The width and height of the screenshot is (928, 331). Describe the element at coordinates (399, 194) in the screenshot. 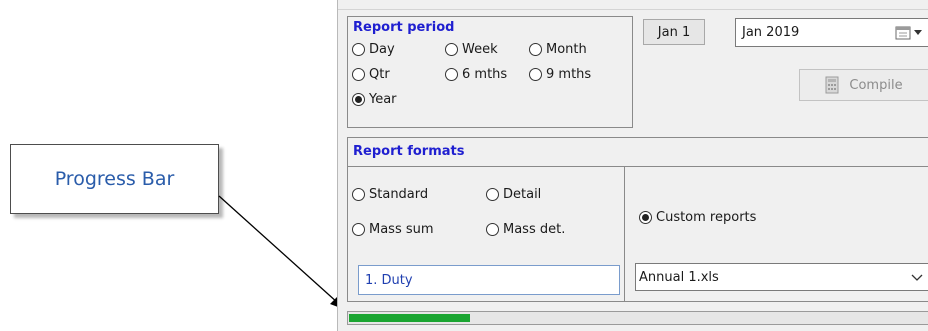

I see `radio-label: Standard` at that location.